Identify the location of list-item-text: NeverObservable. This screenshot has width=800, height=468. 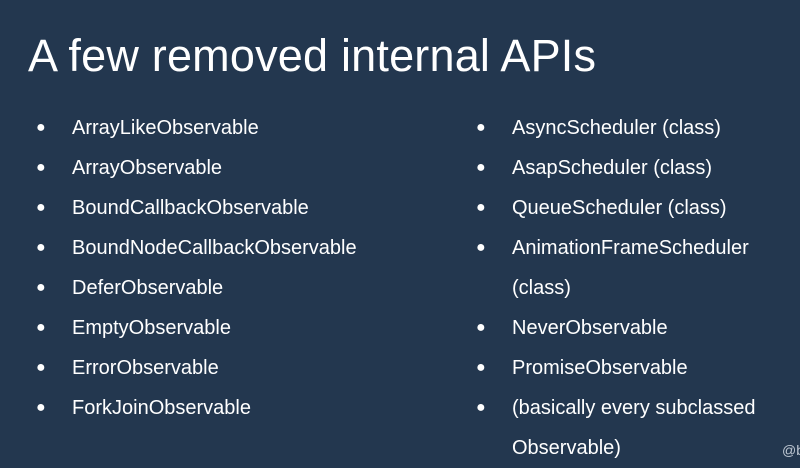
(590, 328).